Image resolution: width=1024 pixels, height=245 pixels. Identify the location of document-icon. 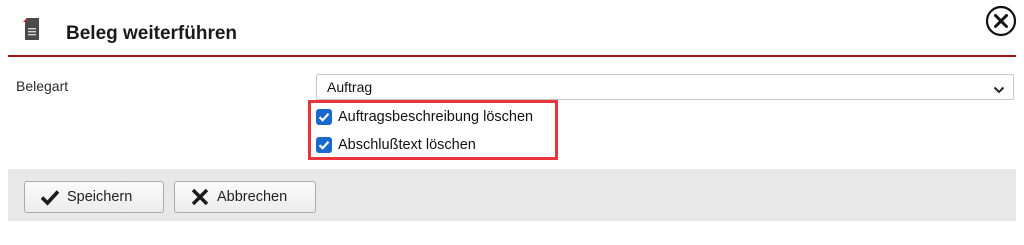
(32, 29).